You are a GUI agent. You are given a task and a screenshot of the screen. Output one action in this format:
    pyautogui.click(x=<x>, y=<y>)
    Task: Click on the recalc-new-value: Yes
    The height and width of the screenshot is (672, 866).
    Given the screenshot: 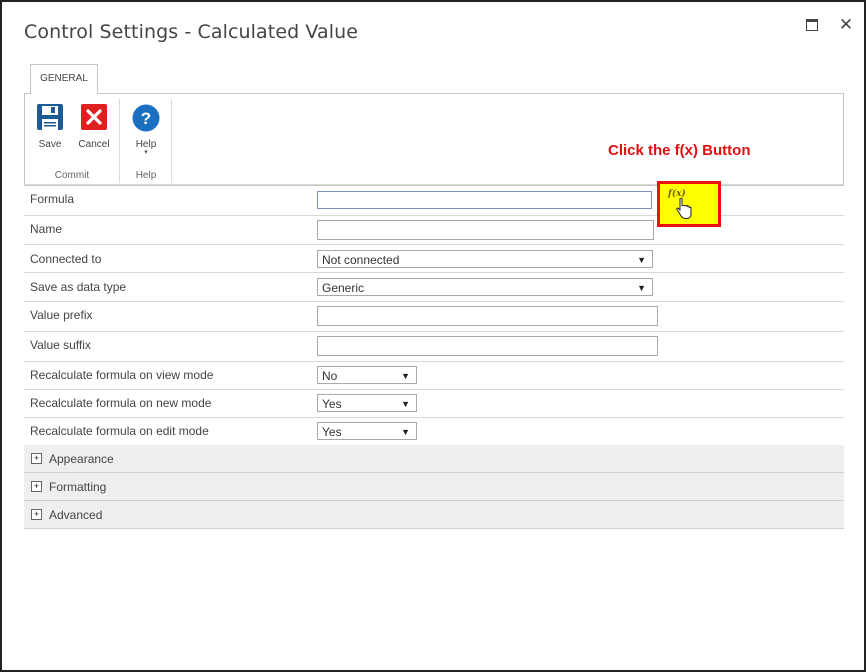 What is the action you would take?
    pyautogui.click(x=332, y=404)
    